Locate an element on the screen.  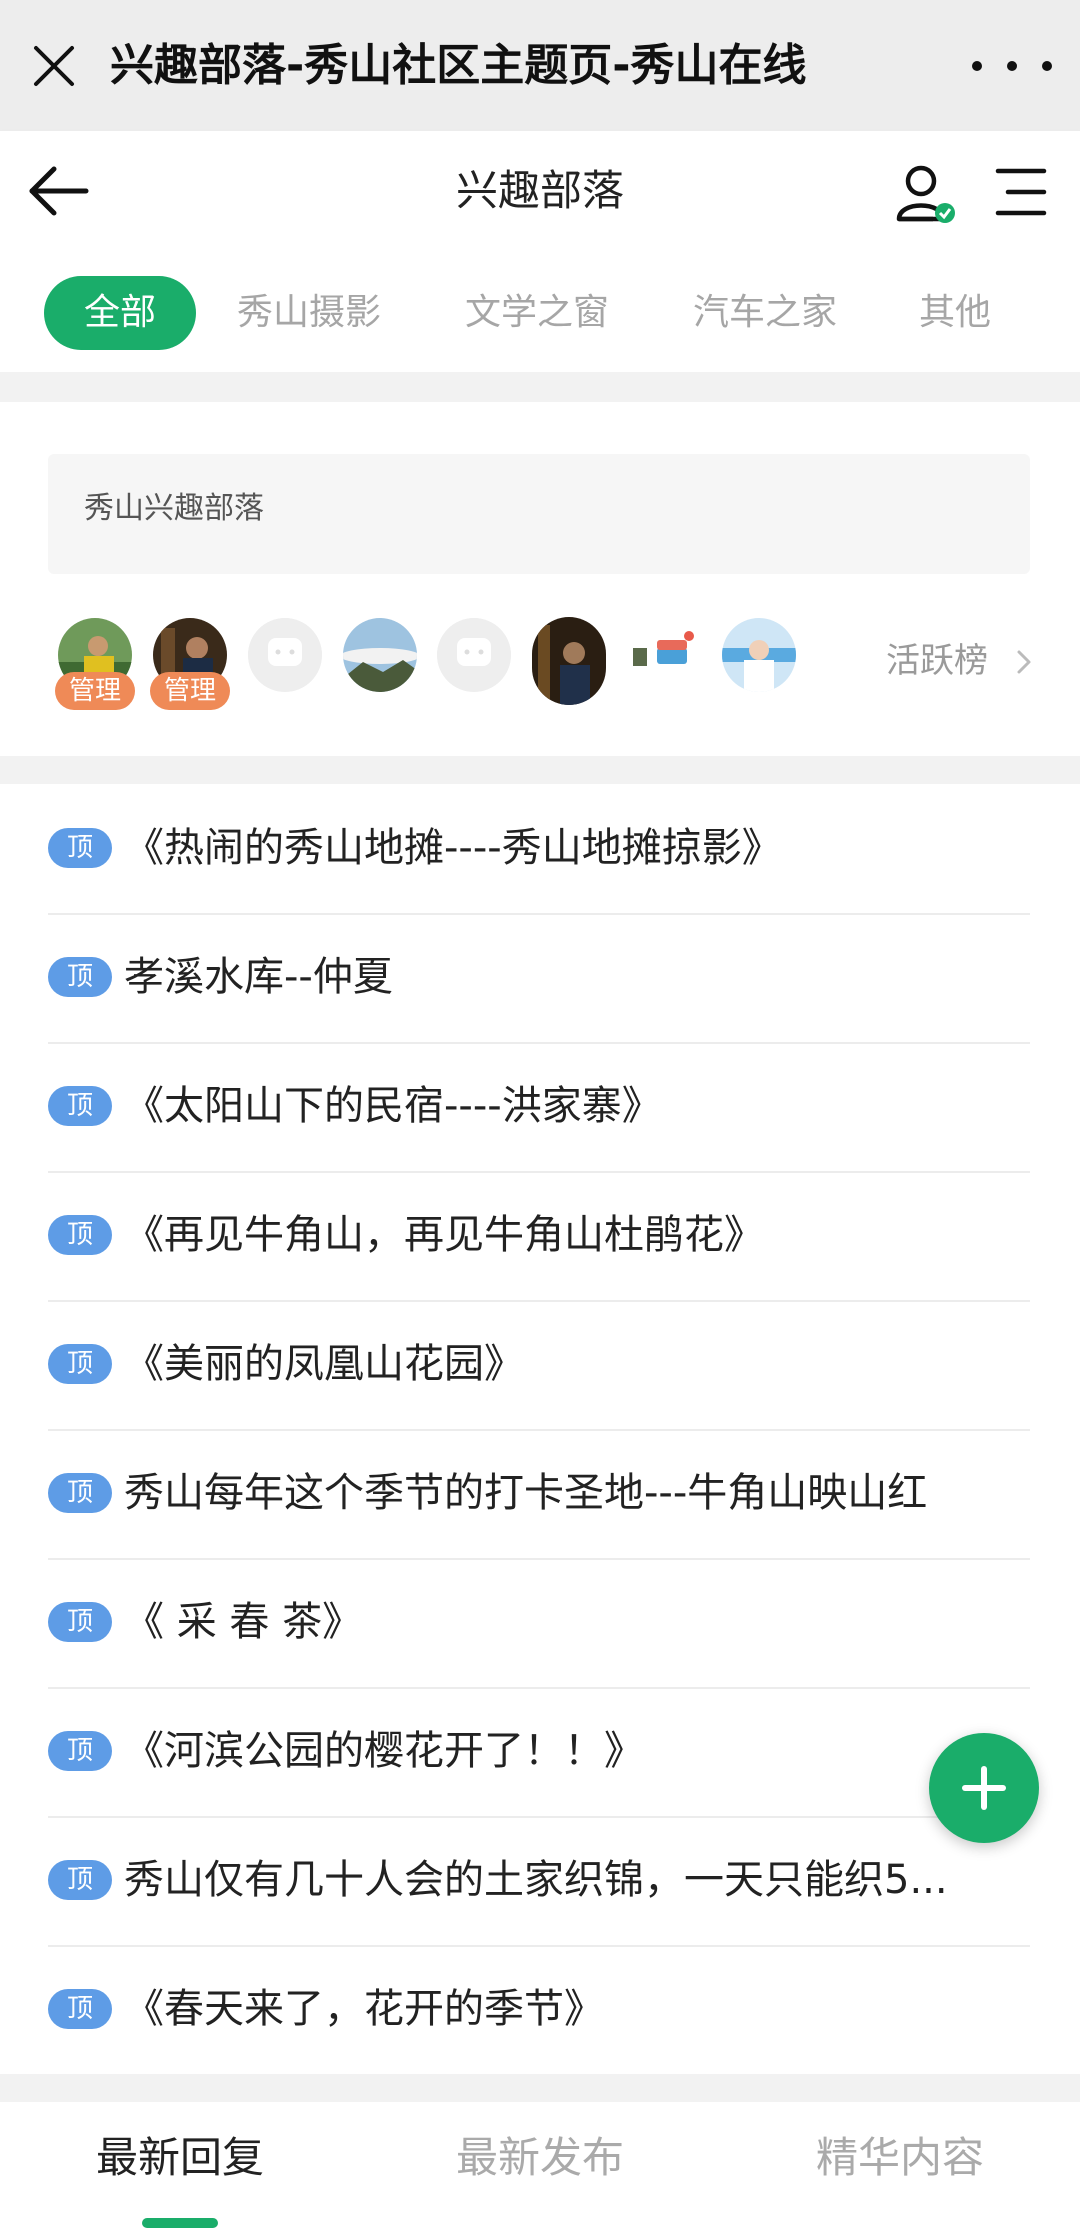
active-tab-indicator is located at coordinates (180, 2223).